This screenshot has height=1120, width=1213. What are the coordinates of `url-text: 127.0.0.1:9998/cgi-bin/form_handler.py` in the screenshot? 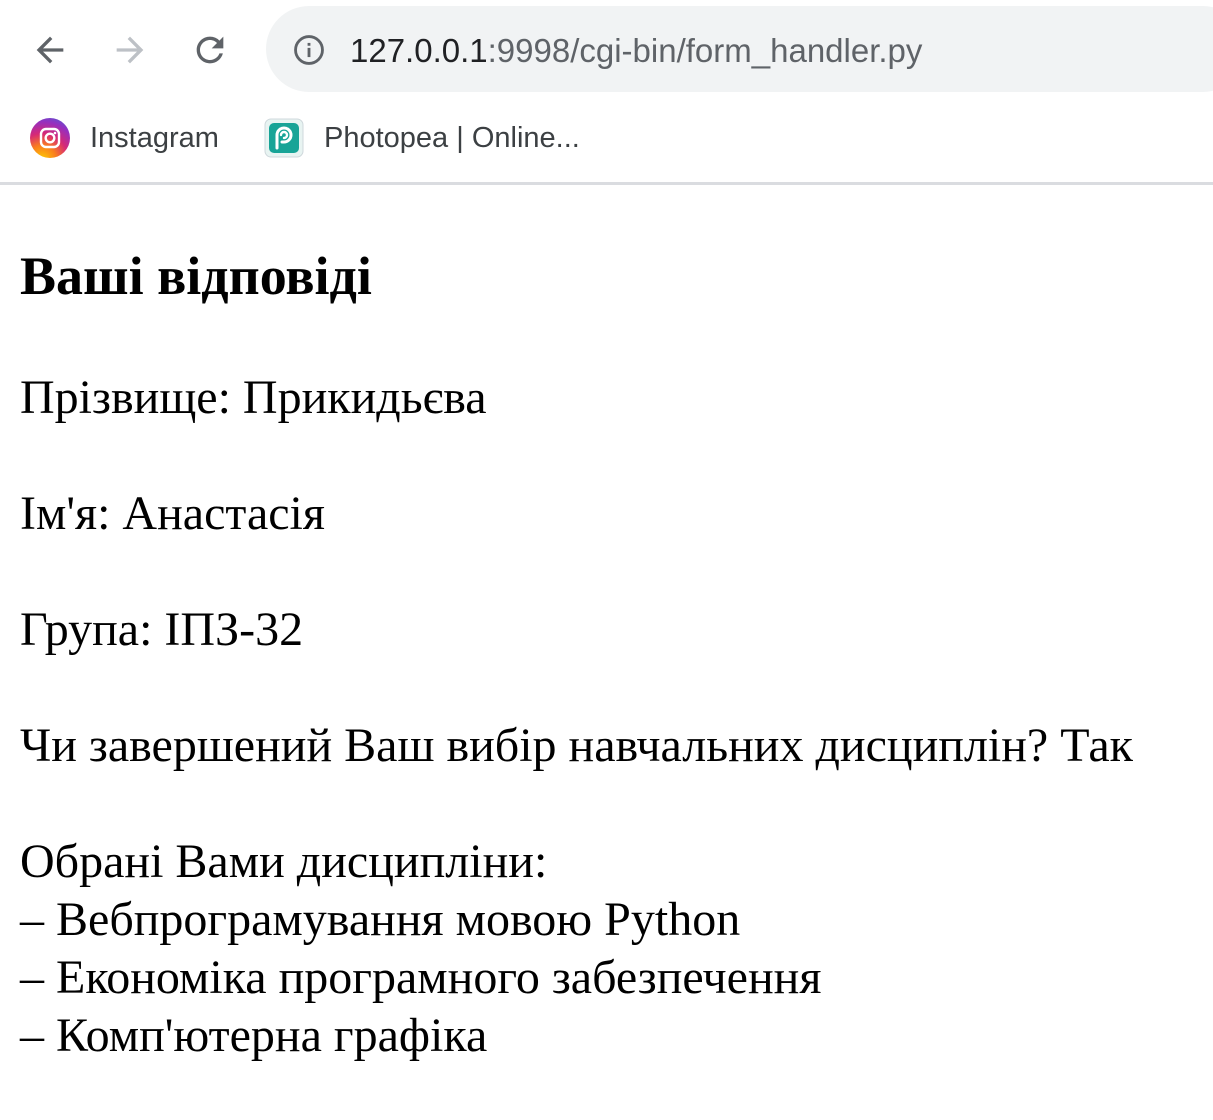 It's located at (636, 51).